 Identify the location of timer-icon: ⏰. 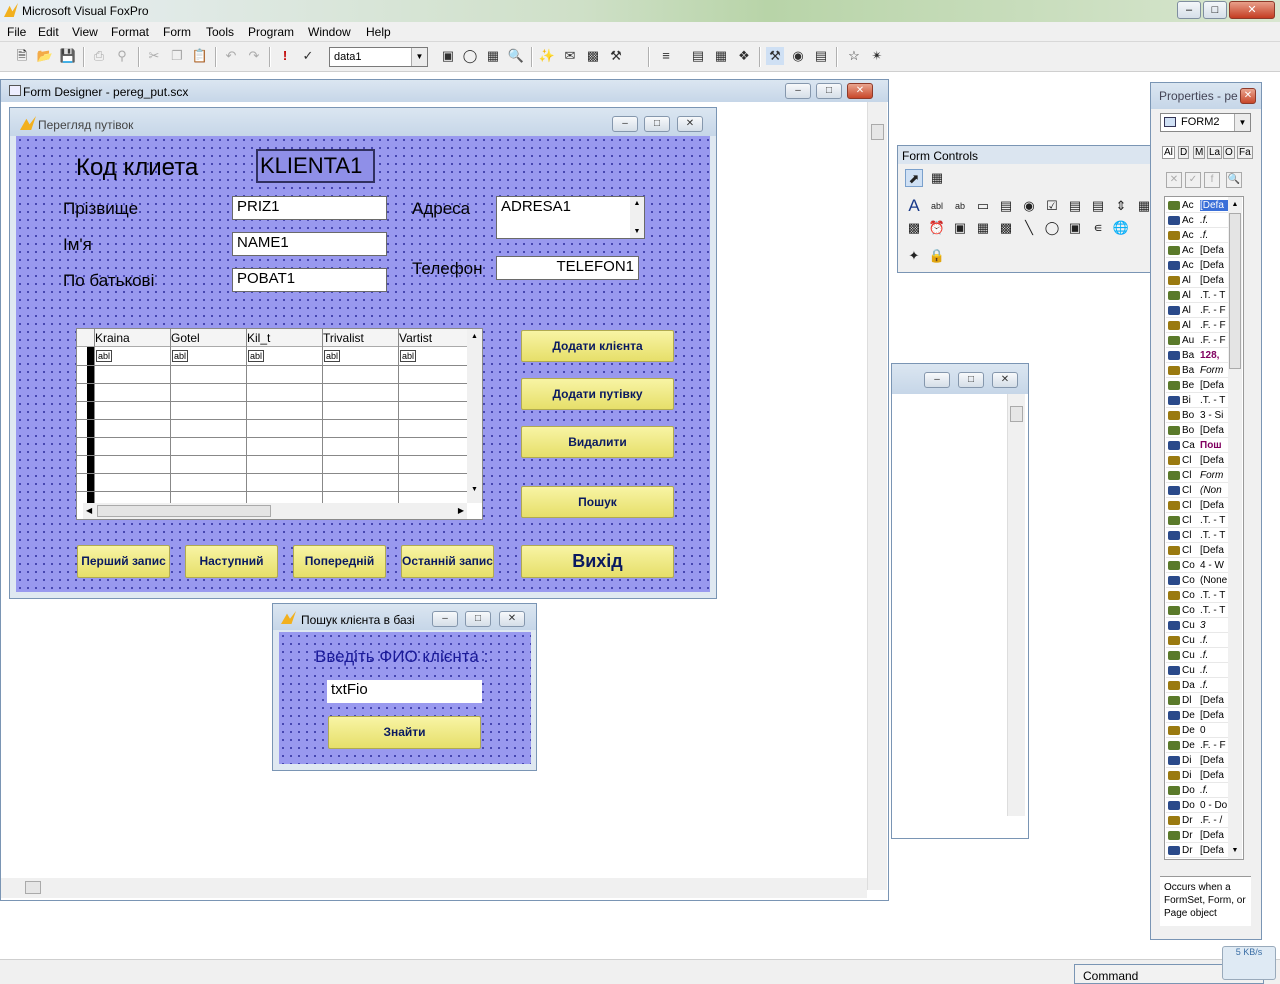
(937, 228).